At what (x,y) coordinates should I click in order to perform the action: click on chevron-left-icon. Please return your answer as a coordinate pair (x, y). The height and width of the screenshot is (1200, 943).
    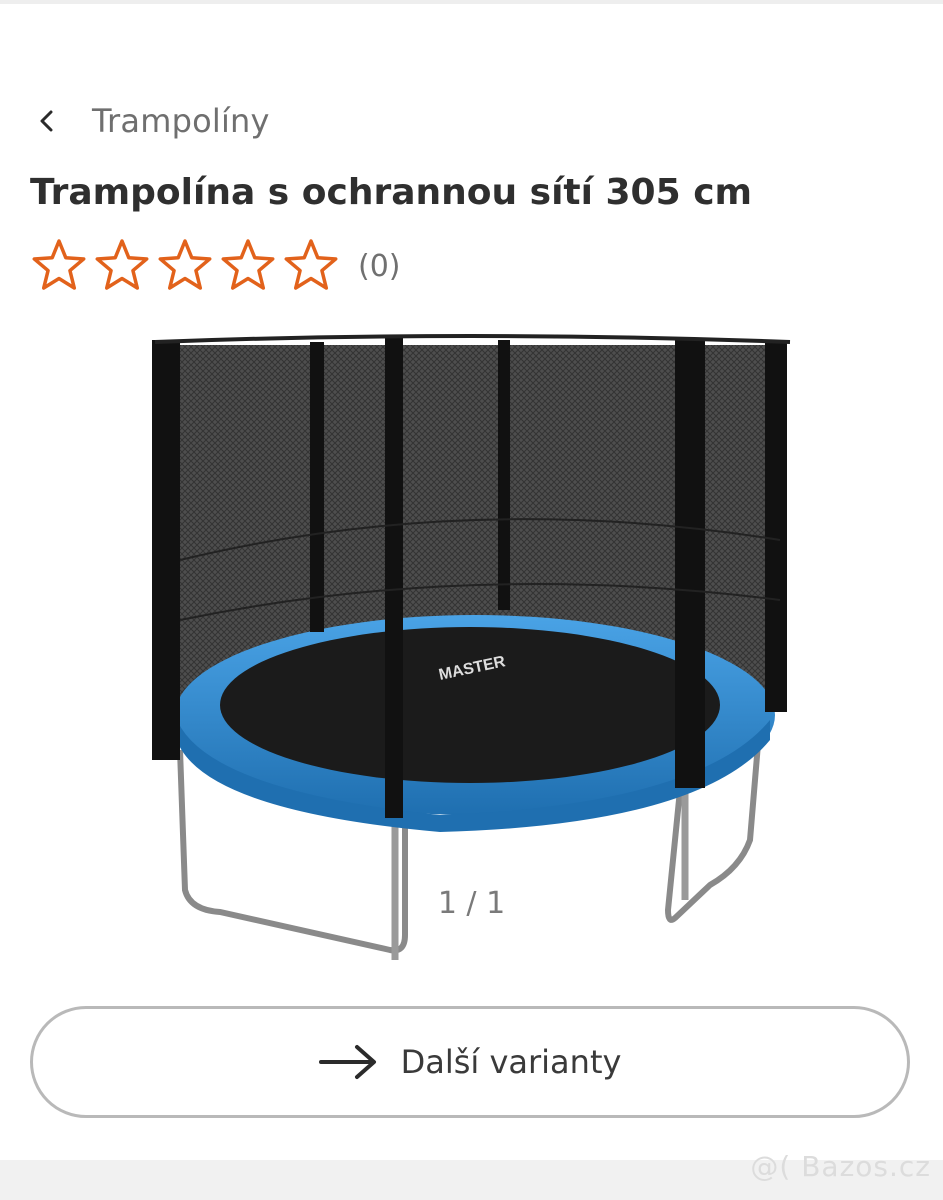
    Looking at the image, I should click on (47, 121).